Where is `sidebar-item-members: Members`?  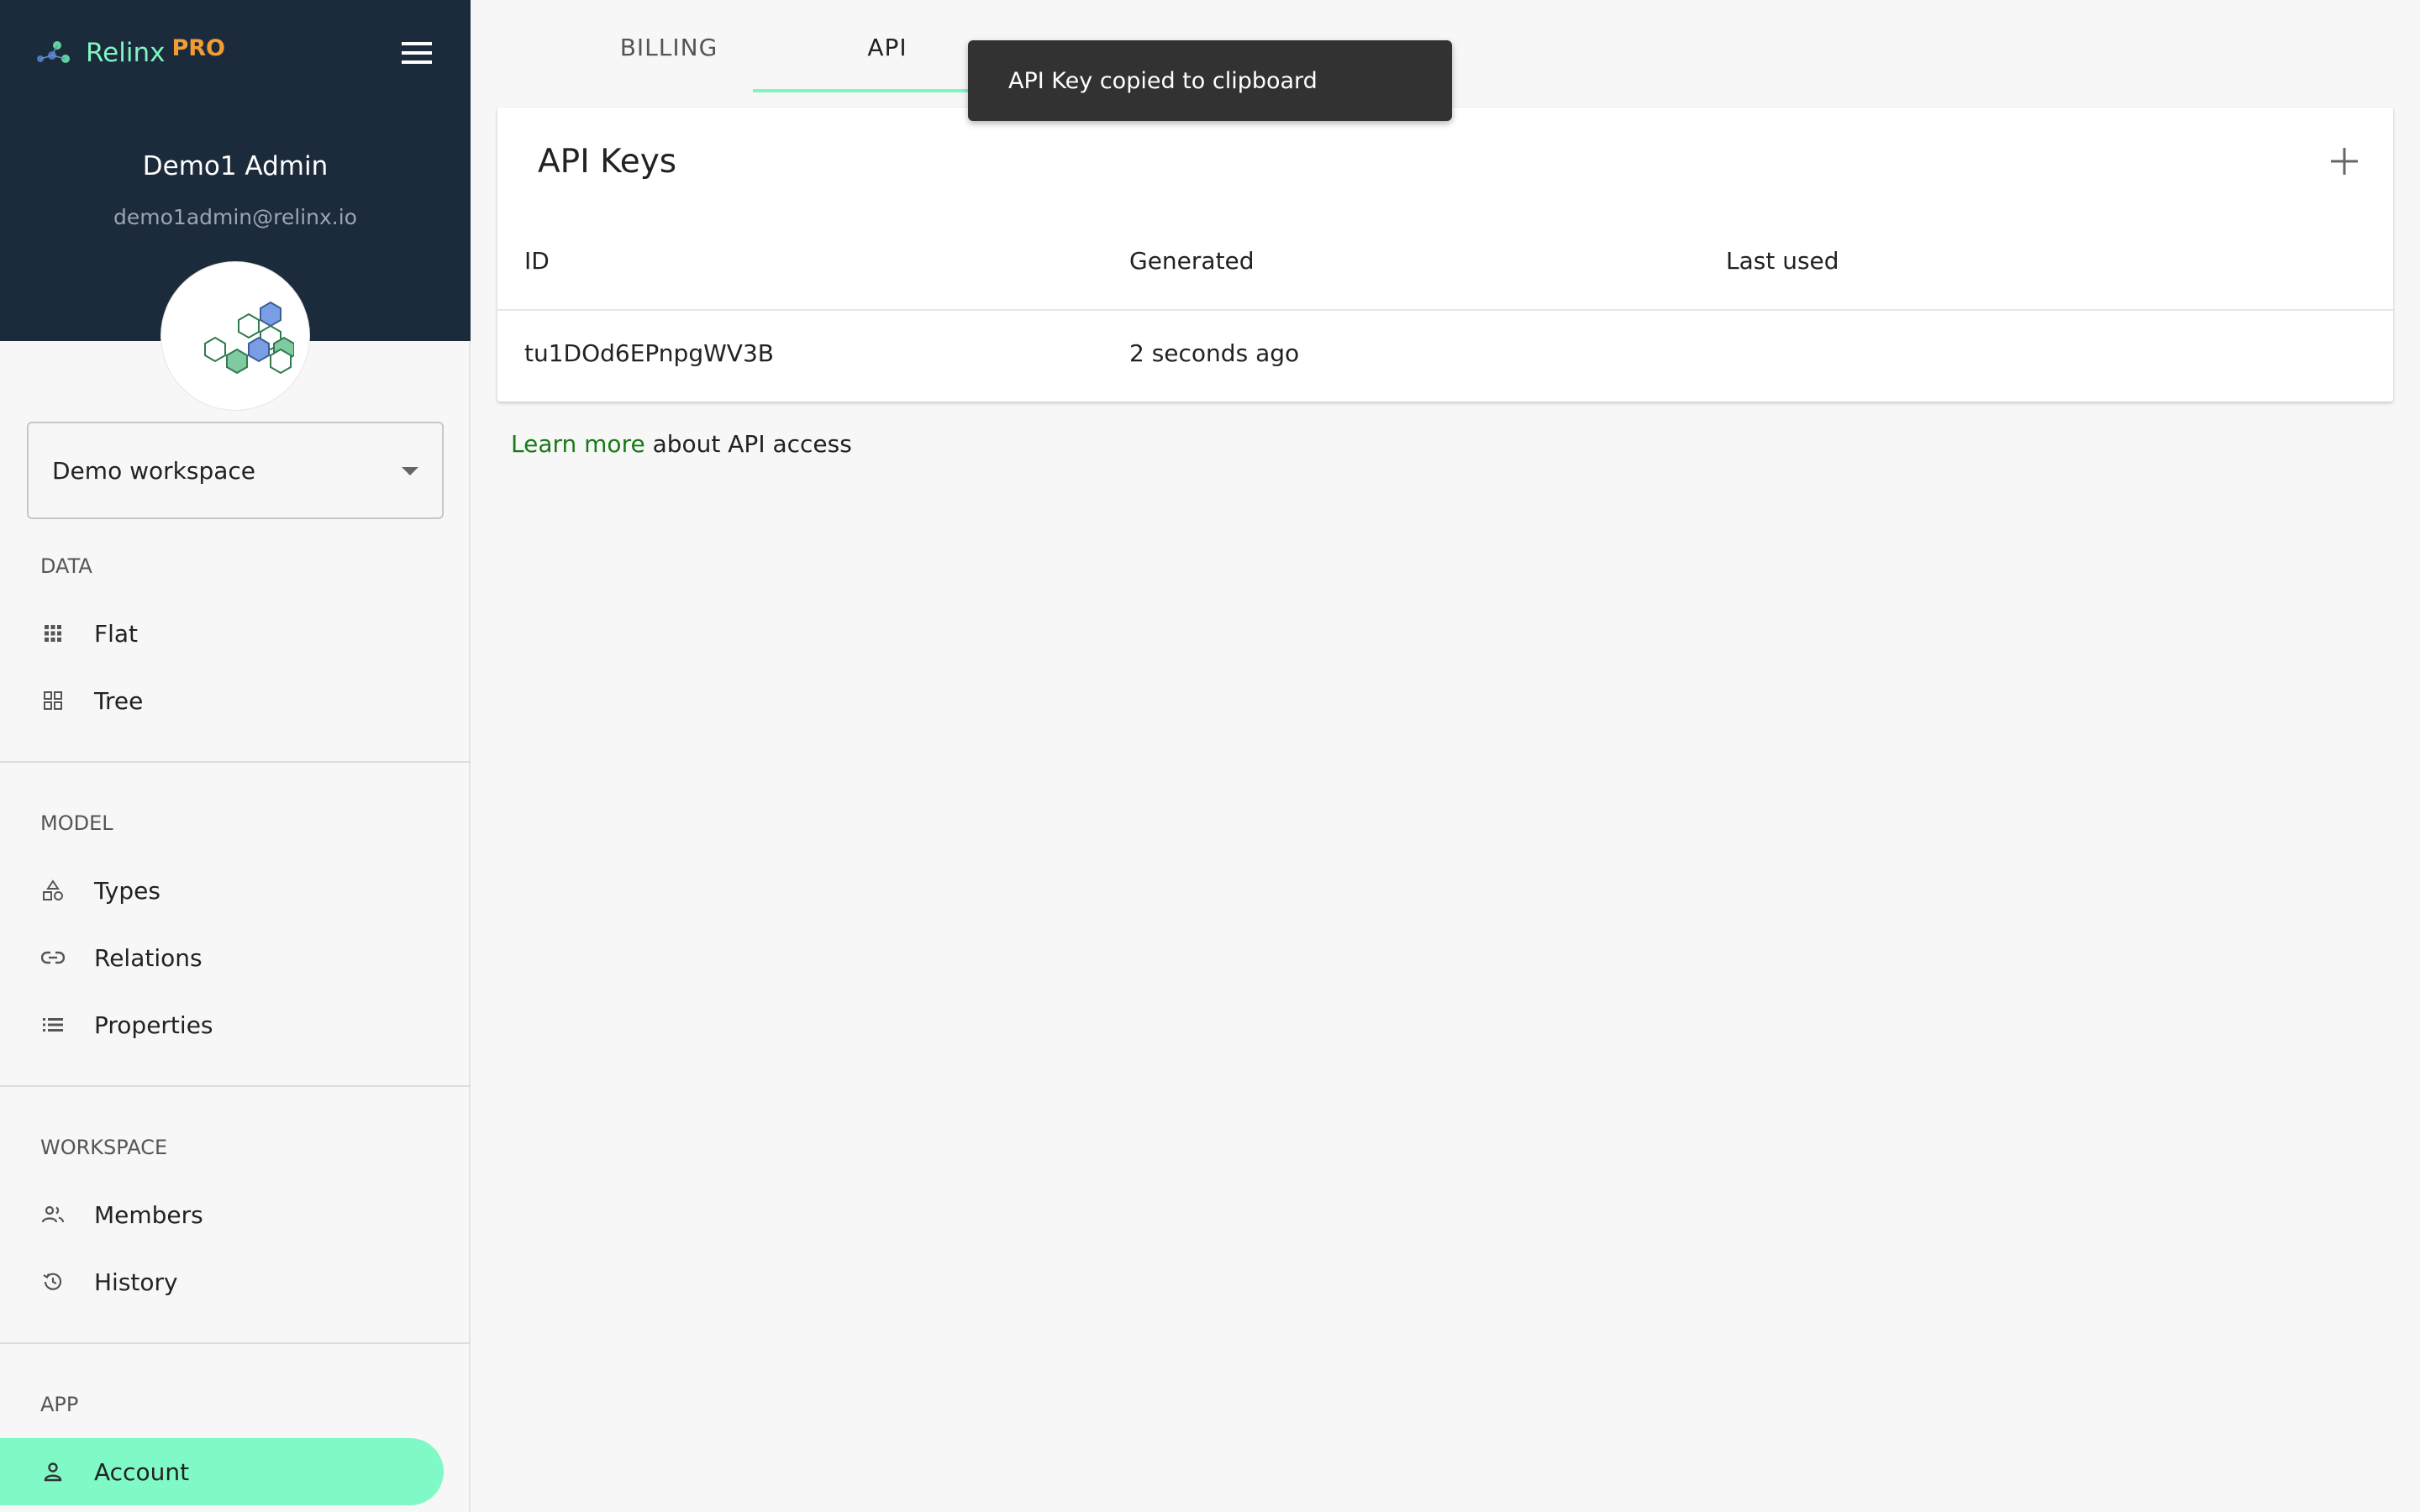 sidebar-item-members: Members is located at coordinates (222, 1214).